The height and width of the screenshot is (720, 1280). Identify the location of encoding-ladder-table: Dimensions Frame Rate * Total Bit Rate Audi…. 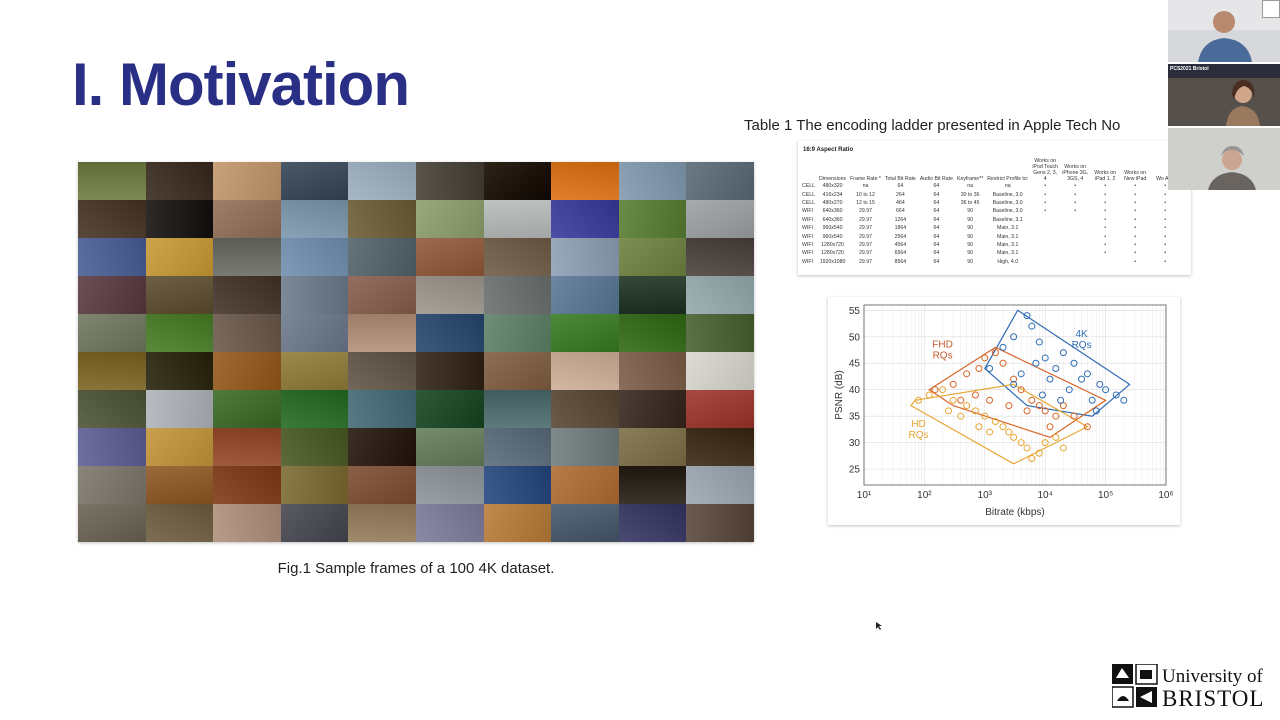
(990, 211).